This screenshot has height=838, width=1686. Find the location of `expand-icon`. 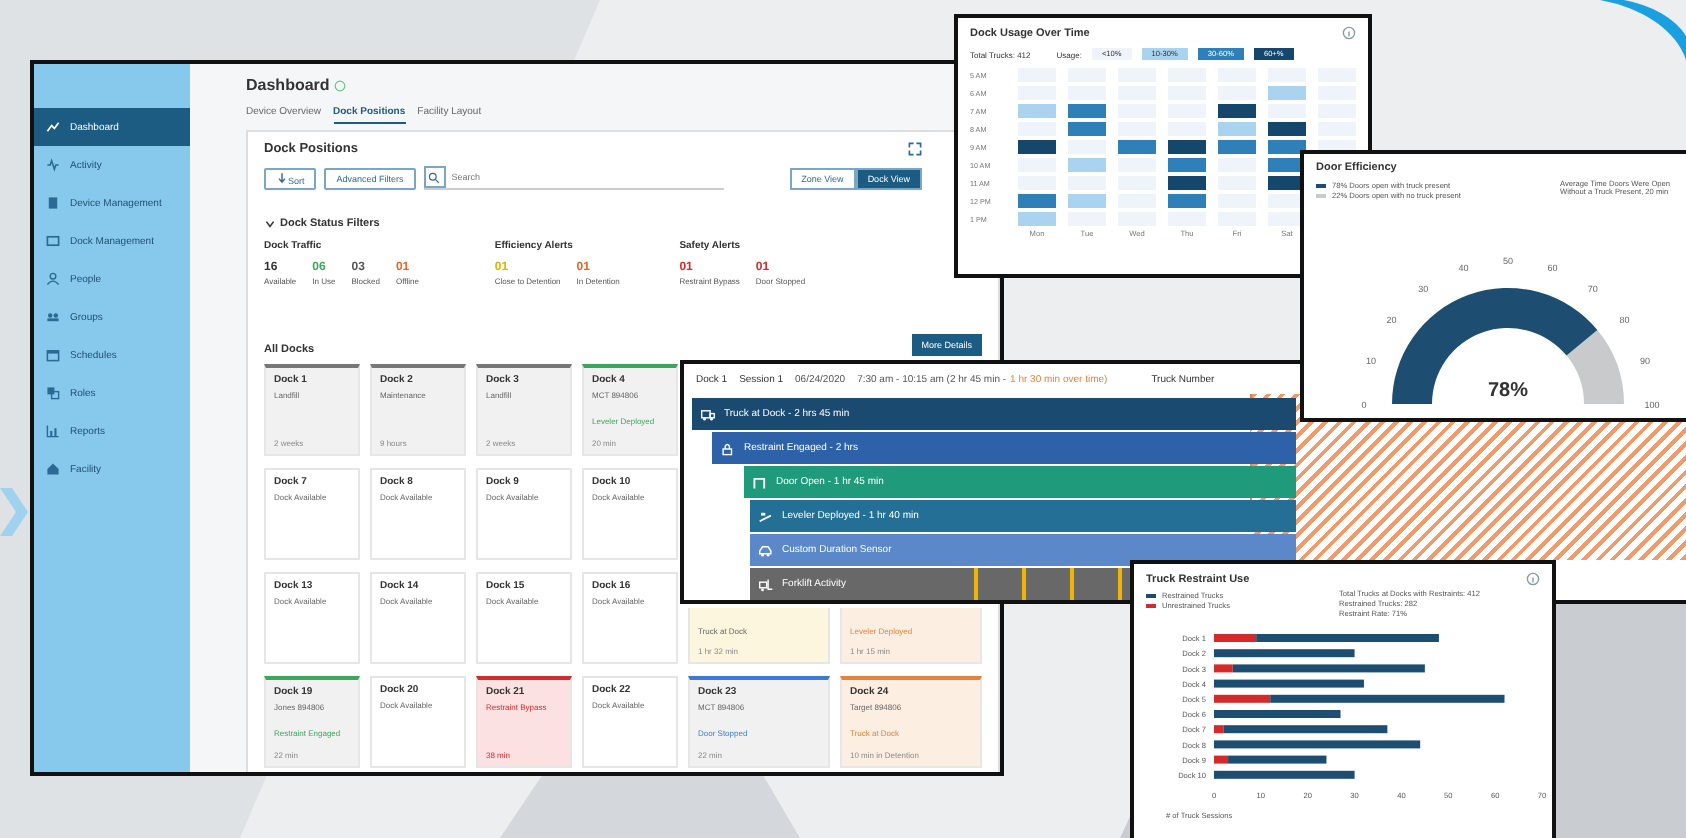

expand-icon is located at coordinates (915, 149).